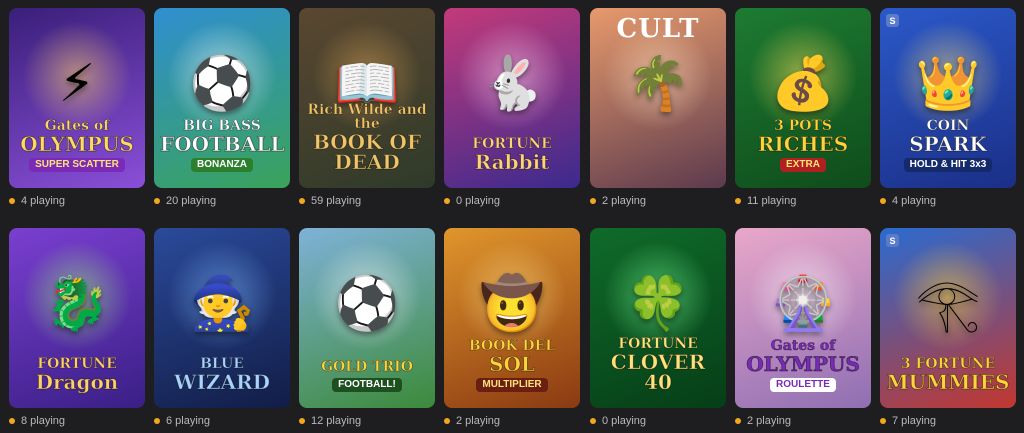  I want to click on pot-of-gold-icon: 💰, so click(803, 83).